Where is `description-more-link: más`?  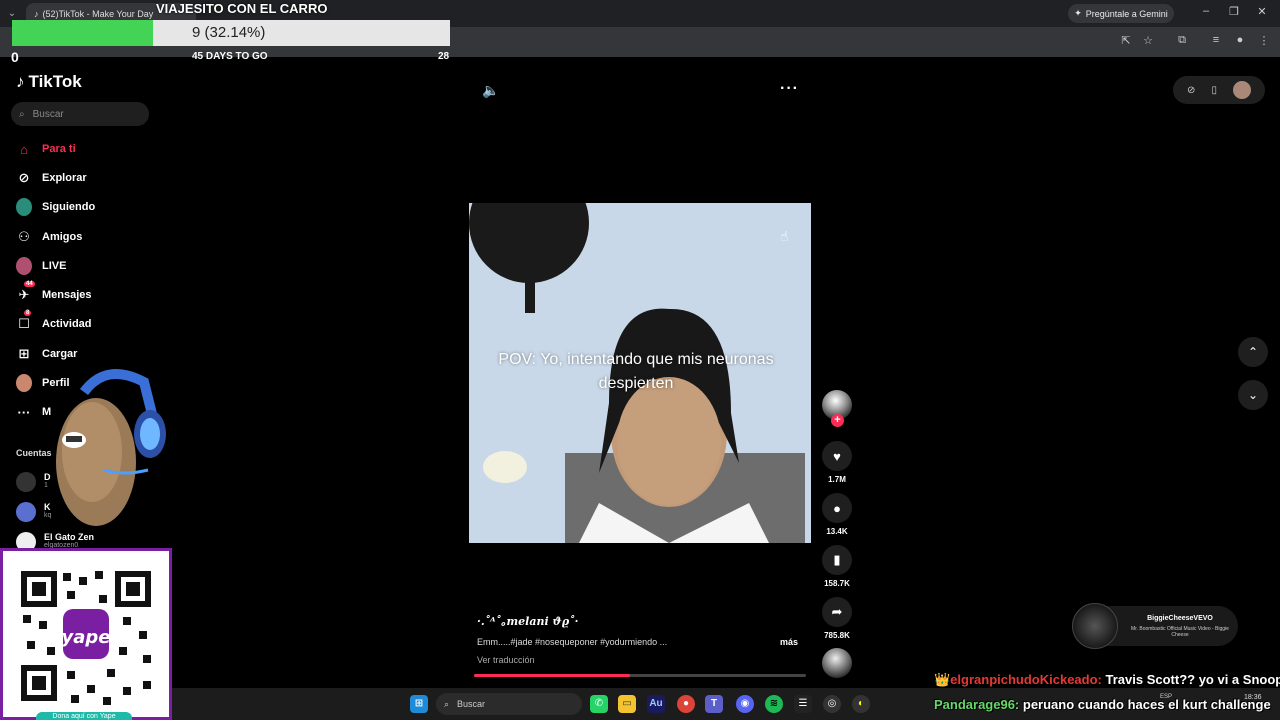
description-more-link: más is located at coordinates (789, 642).